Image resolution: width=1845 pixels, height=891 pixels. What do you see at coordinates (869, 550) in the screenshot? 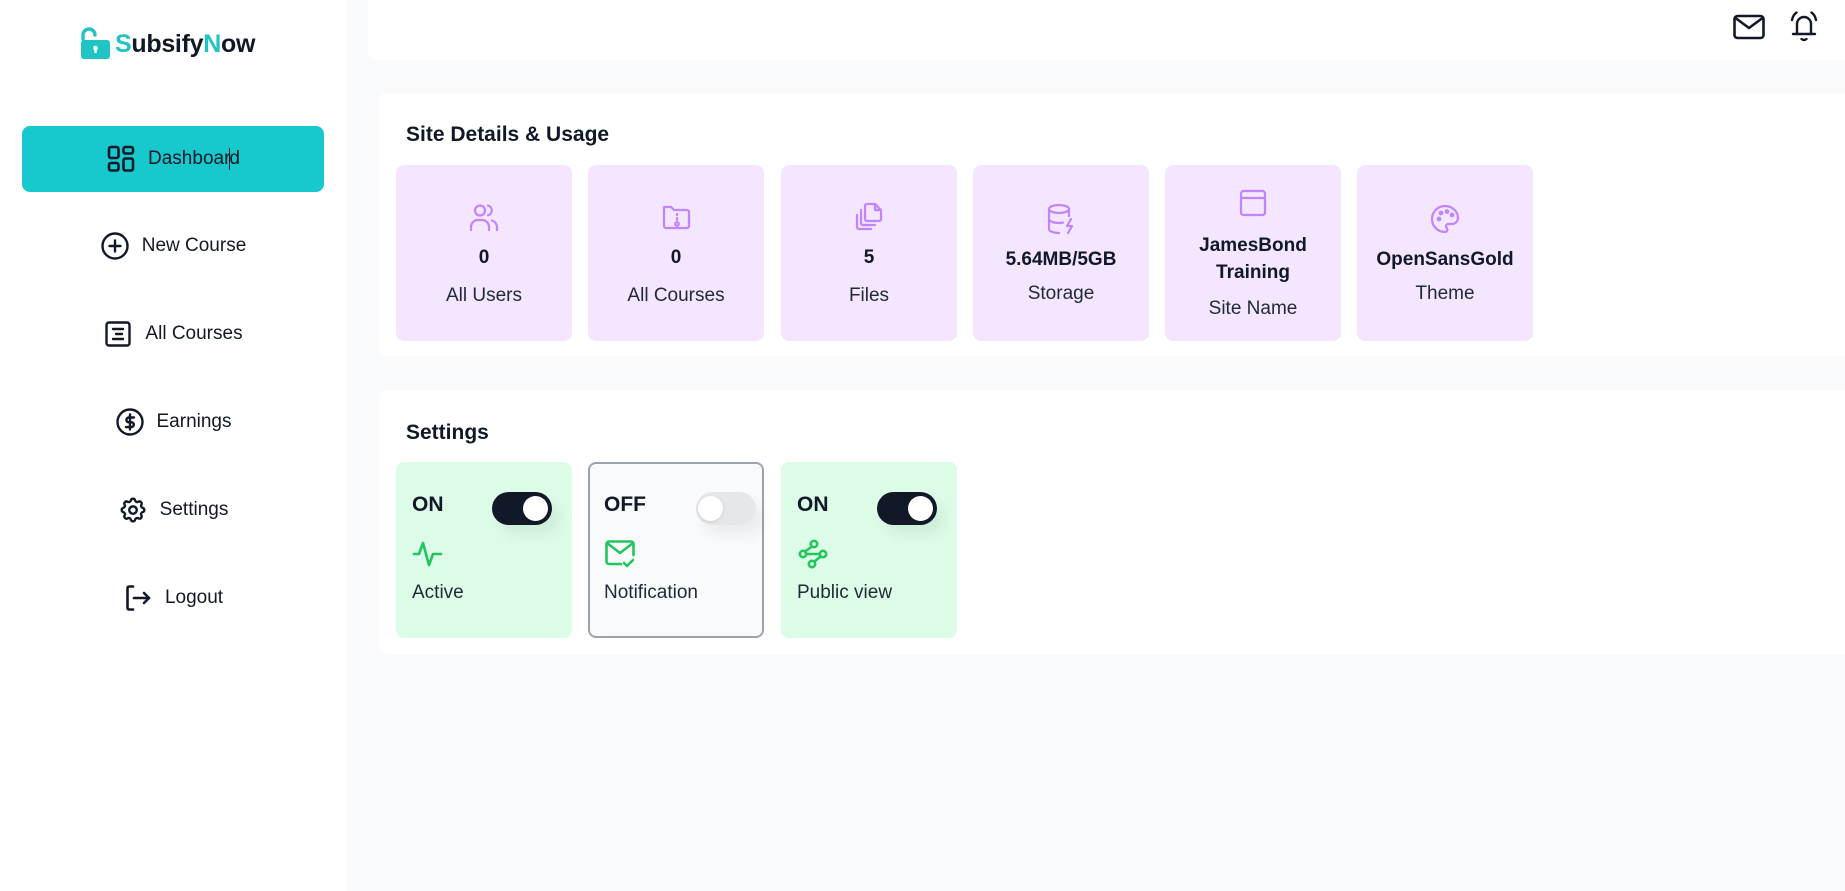
I see `setting-card-public-view: ON Public view` at bounding box center [869, 550].